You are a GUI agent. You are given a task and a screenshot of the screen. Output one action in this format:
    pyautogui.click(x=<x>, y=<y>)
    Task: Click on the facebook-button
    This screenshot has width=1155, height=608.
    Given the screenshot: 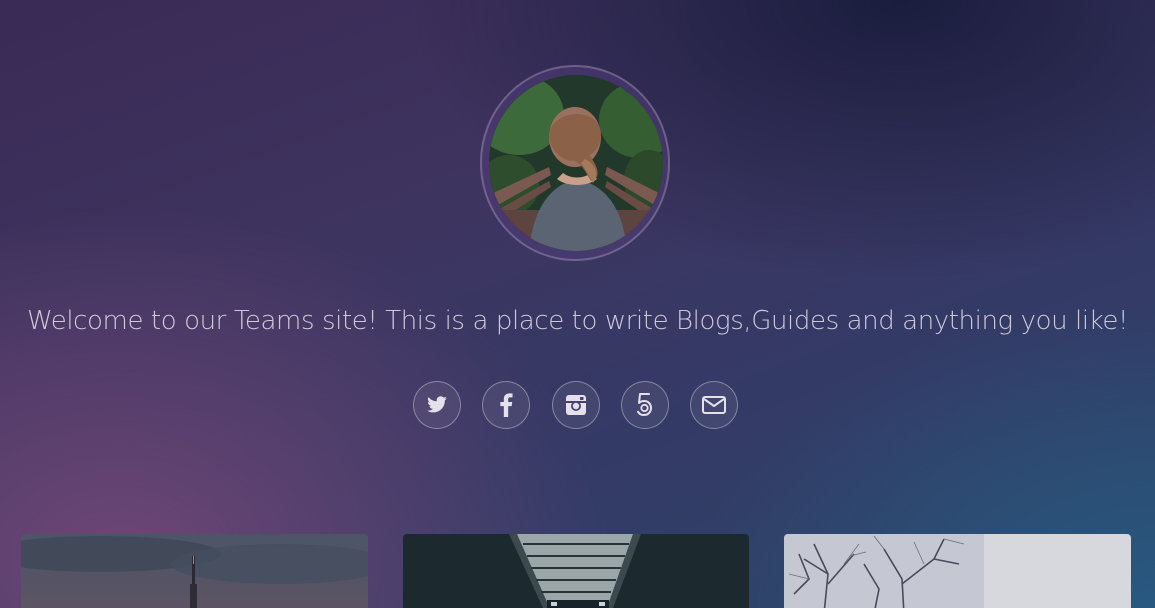 What is the action you would take?
    pyautogui.click(x=506, y=405)
    